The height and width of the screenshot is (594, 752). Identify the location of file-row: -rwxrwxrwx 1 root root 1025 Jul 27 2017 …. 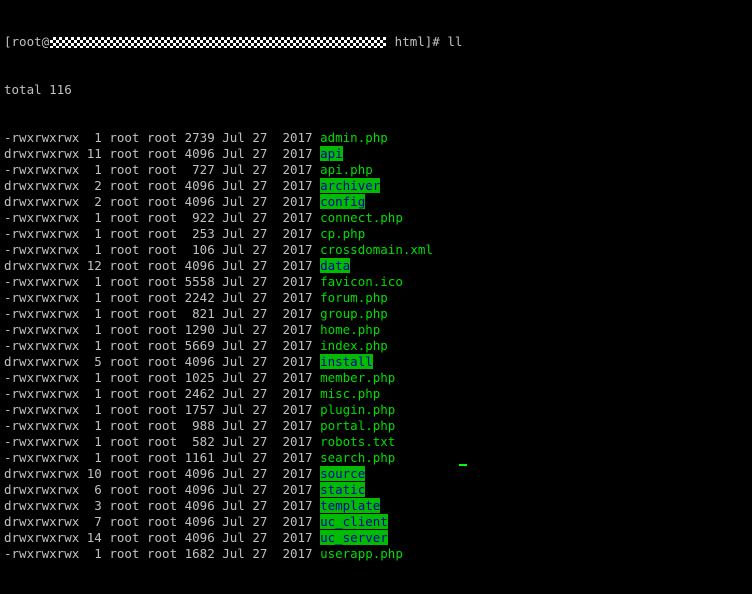
(378, 378).